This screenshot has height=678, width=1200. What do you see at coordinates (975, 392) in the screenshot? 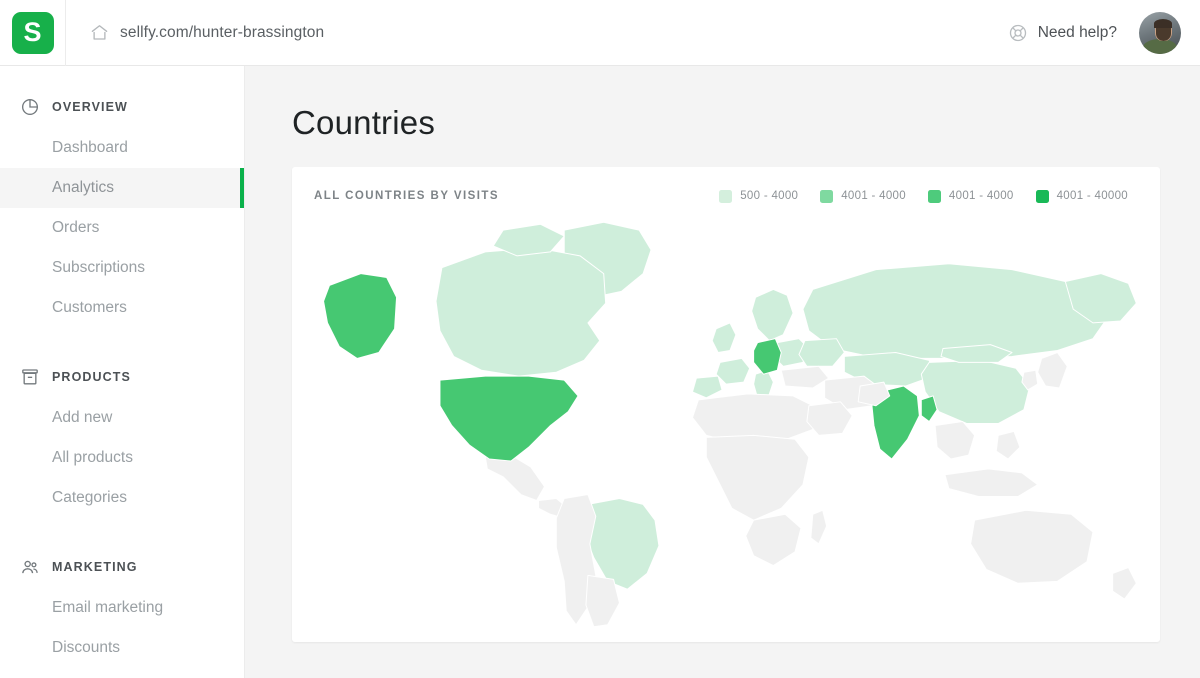
I see `region-china` at bounding box center [975, 392].